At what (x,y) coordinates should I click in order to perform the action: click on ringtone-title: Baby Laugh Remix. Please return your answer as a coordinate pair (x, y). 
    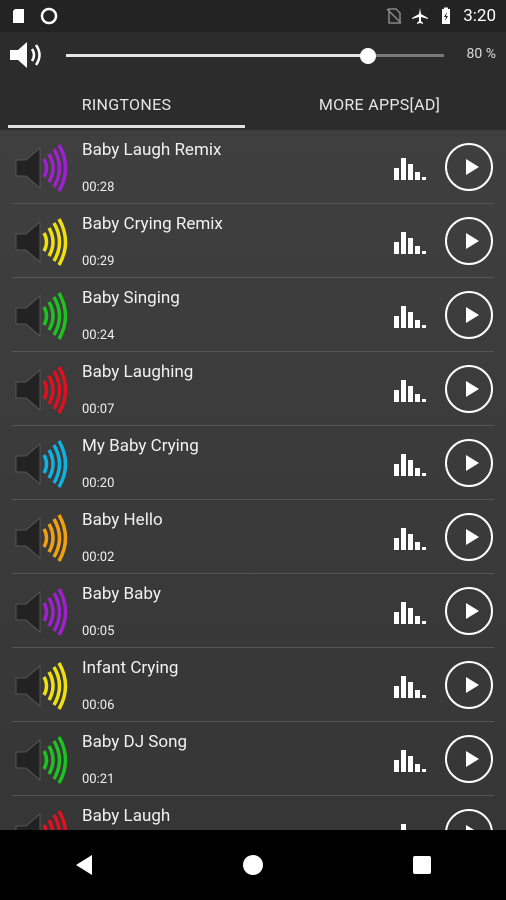
    Looking at the image, I should click on (152, 150).